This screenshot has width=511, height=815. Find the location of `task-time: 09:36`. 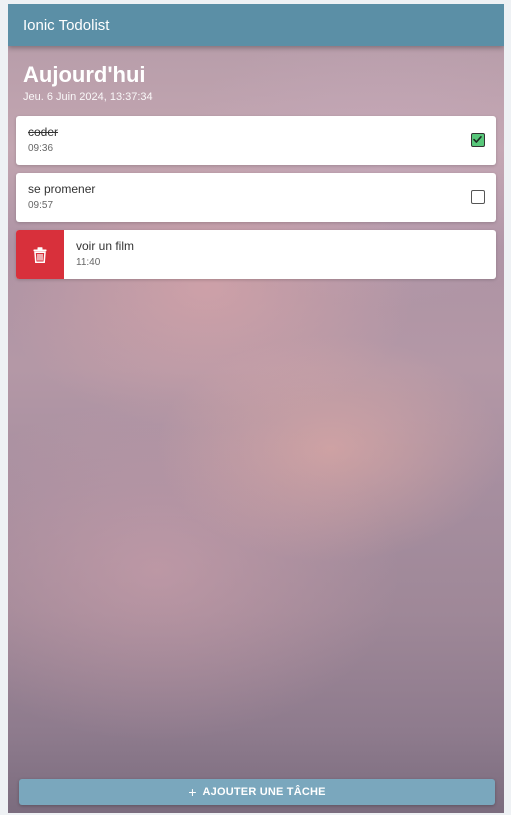

task-time: 09:36 is located at coordinates (41, 148).